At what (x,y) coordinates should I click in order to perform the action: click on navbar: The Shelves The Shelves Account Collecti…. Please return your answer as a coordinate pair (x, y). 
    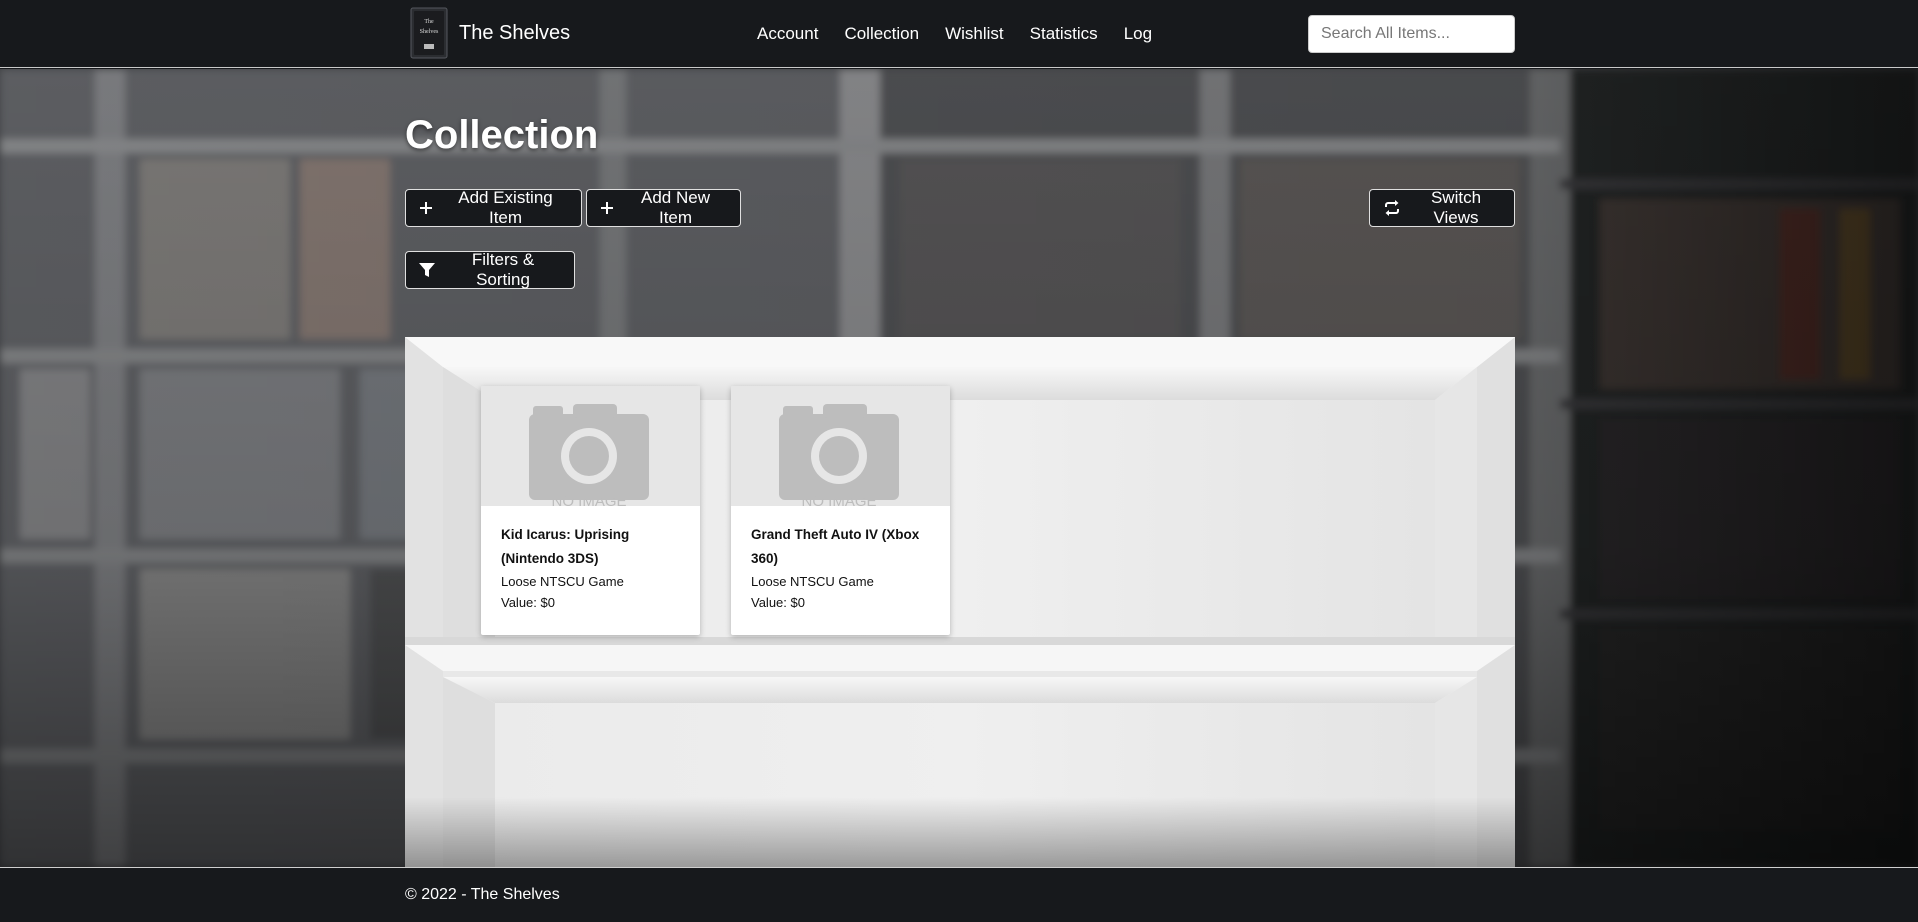
    Looking at the image, I should click on (959, 34).